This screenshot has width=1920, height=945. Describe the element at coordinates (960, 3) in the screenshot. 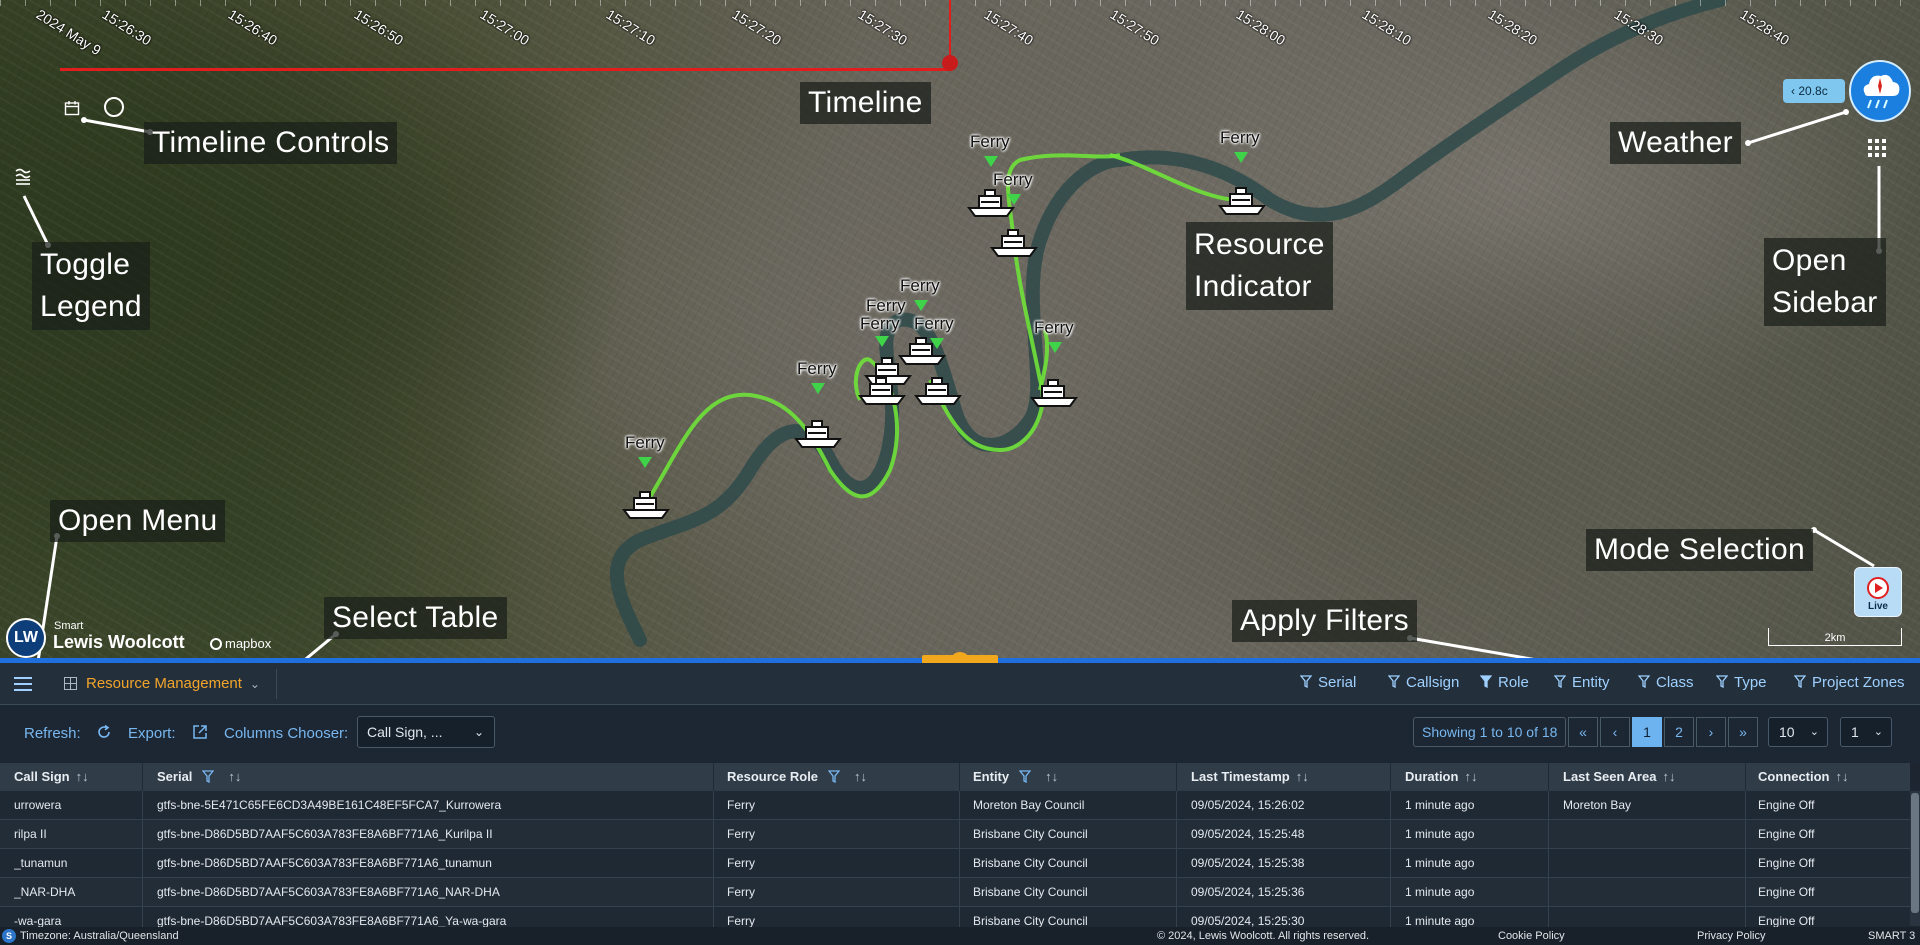

I see `timeline-ruler` at that location.